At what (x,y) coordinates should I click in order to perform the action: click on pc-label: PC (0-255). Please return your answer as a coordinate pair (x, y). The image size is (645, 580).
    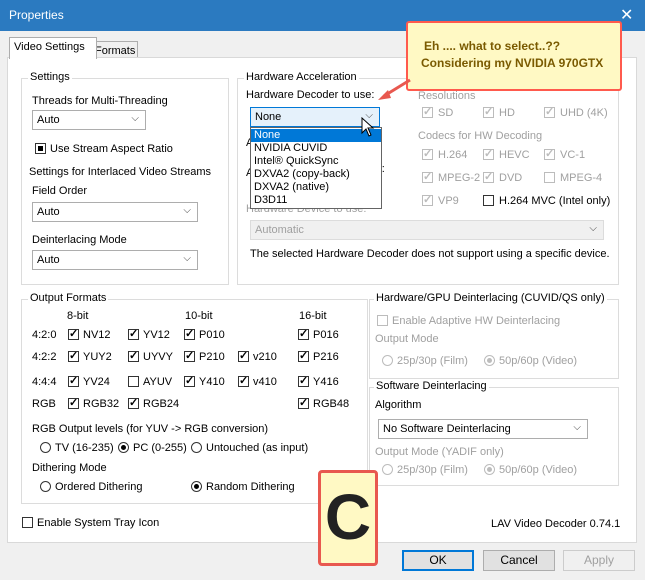
    Looking at the image, I should click on (160, 448).